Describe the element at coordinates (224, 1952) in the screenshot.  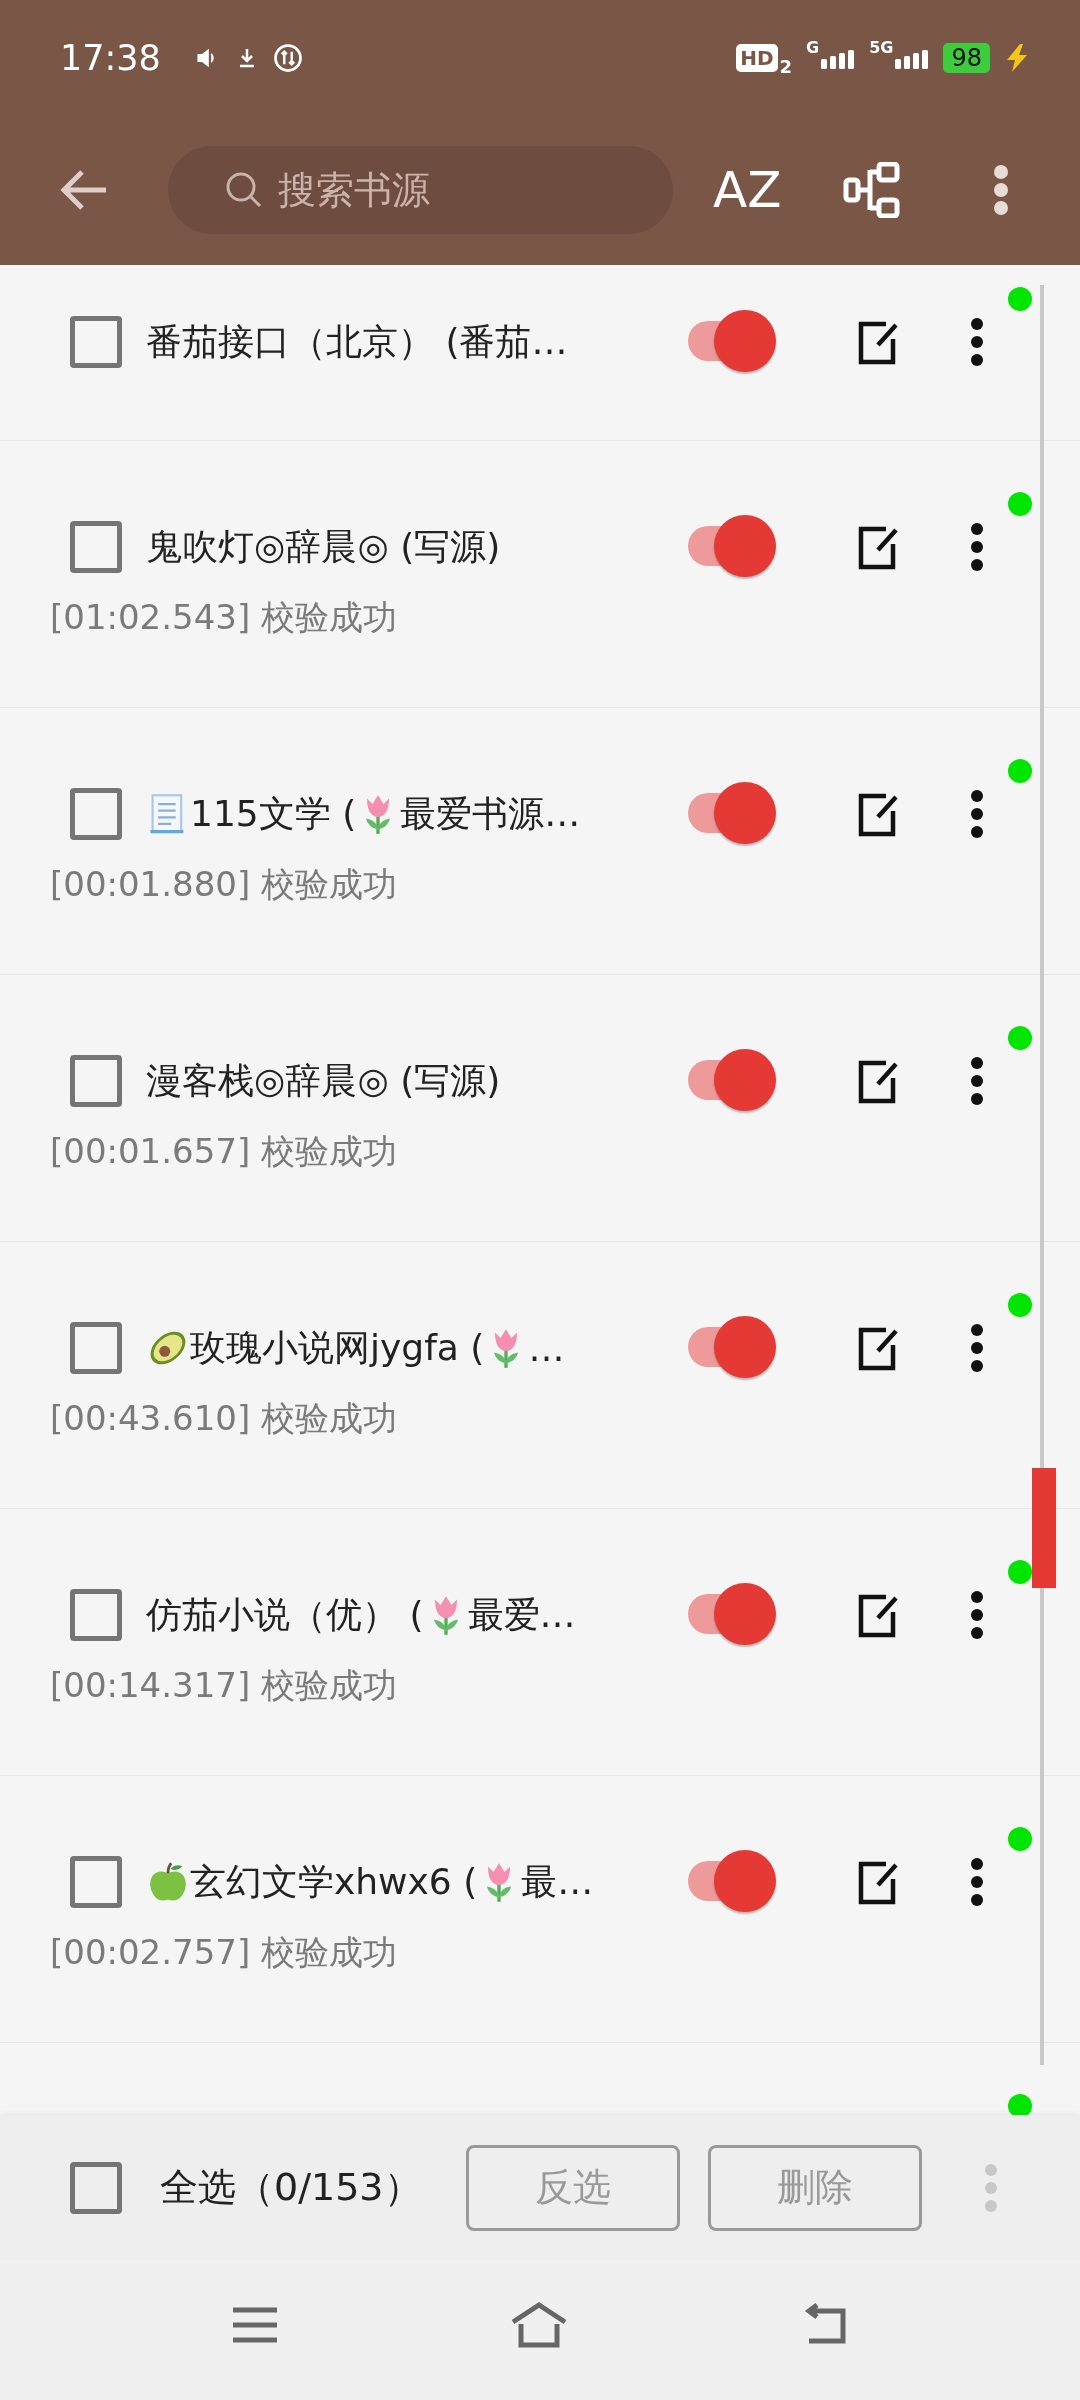
I see `check-status: [00:02.757] 校验成功` at that location.